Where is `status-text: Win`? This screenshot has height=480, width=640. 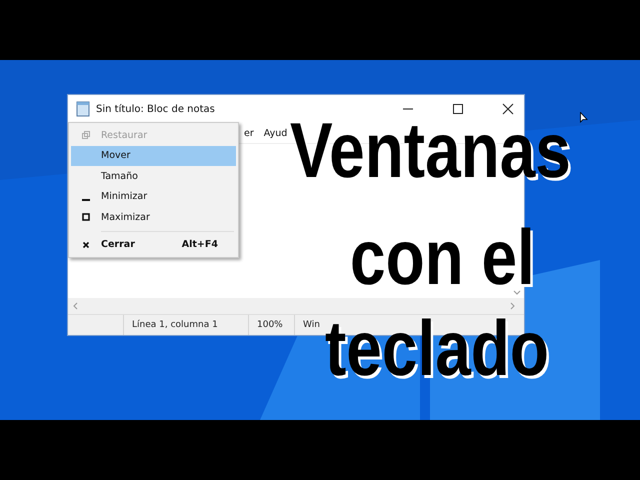 status-text: Win is located at coordinates (311, 325).